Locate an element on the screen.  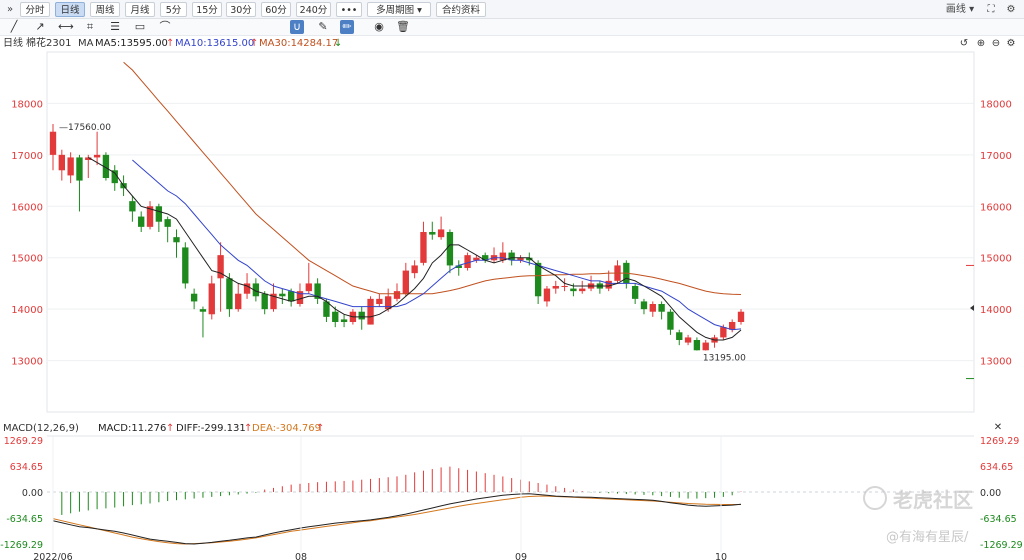
dea-line is located at coordinates (396, 520).